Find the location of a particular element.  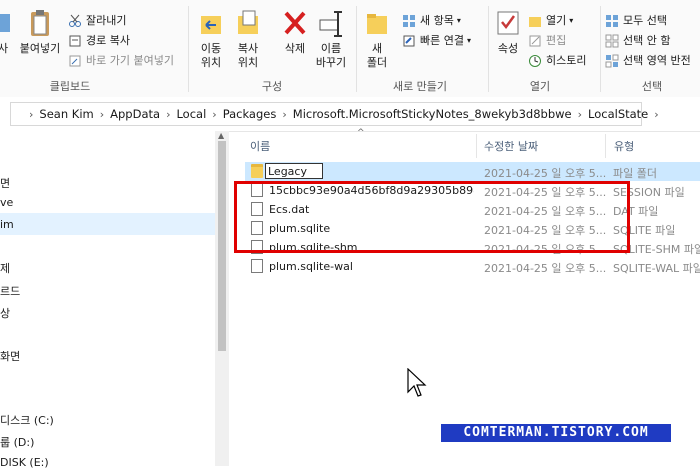

breadcrumb-localstate: LocalState is located at coordinates (618, 114).